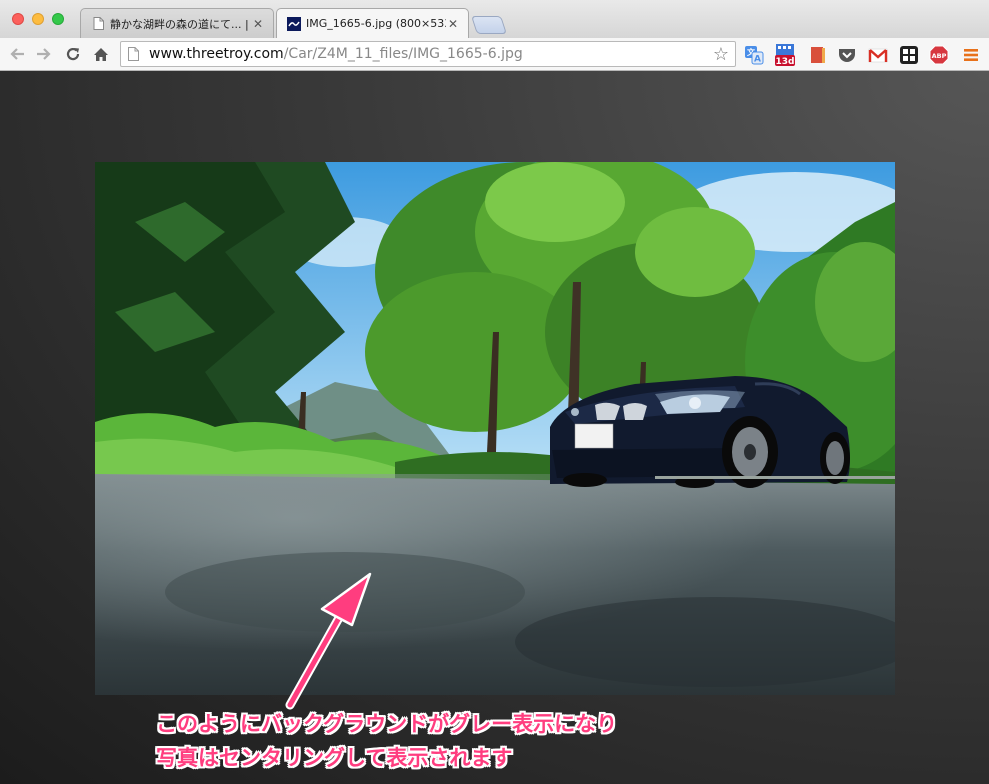 The height and width of the screenshot is (784, 989). What do you see at coordinates (38, 19) in the screenshot?
I see `minimize-window-button` at bounding box center [38, 19].